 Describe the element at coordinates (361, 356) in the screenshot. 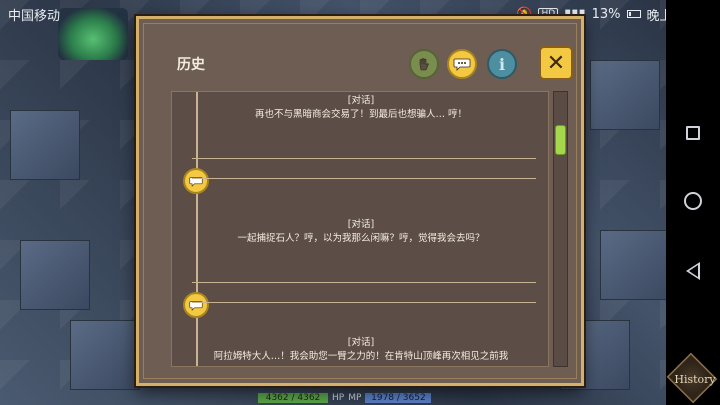

I see `entry-text: 阿拉姆特大人…！我会助您一臂之力的！在肯特山顶峰再次相见之前我` at that location.